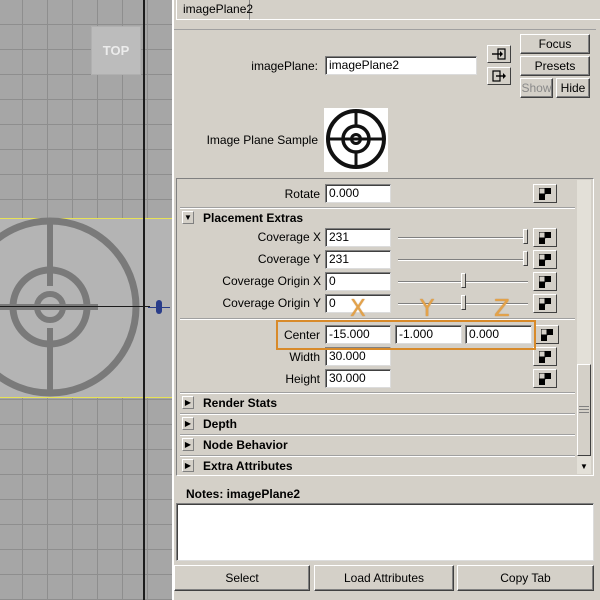 The height and width of the screenshot is (600, 600). What do you see at coordinates (555, 66) in the screenshot?
I see `presets-button: Presets` at bounding box center [555, 66].